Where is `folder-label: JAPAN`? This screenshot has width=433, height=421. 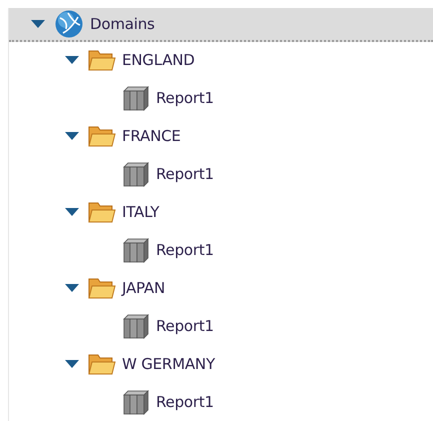
folder-label: JAPAN is located at coordinates (143, 288).